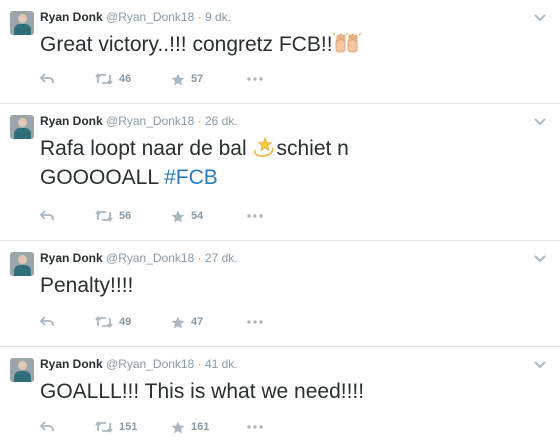  I want to click on favorite-count: 54, so click(197, 216).